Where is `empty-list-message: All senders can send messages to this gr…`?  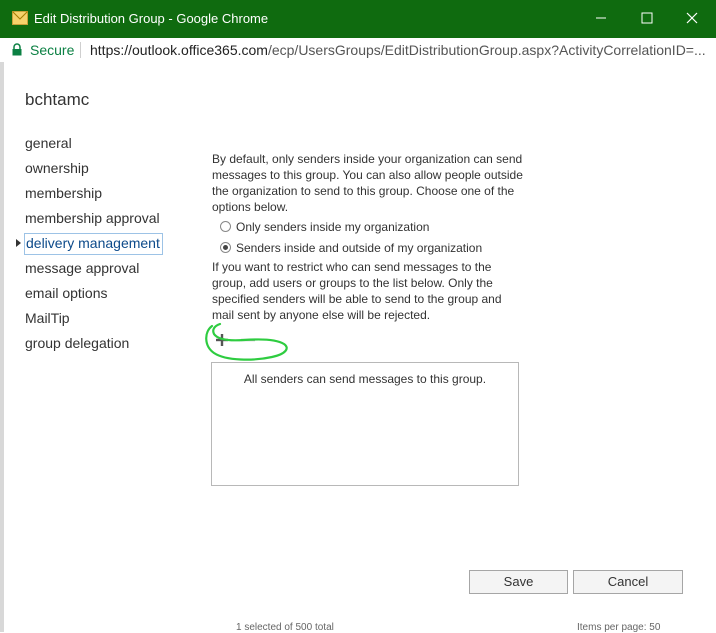
empty-list-message: All senders can send messages to this gr… is located at coordinates (365, 379).